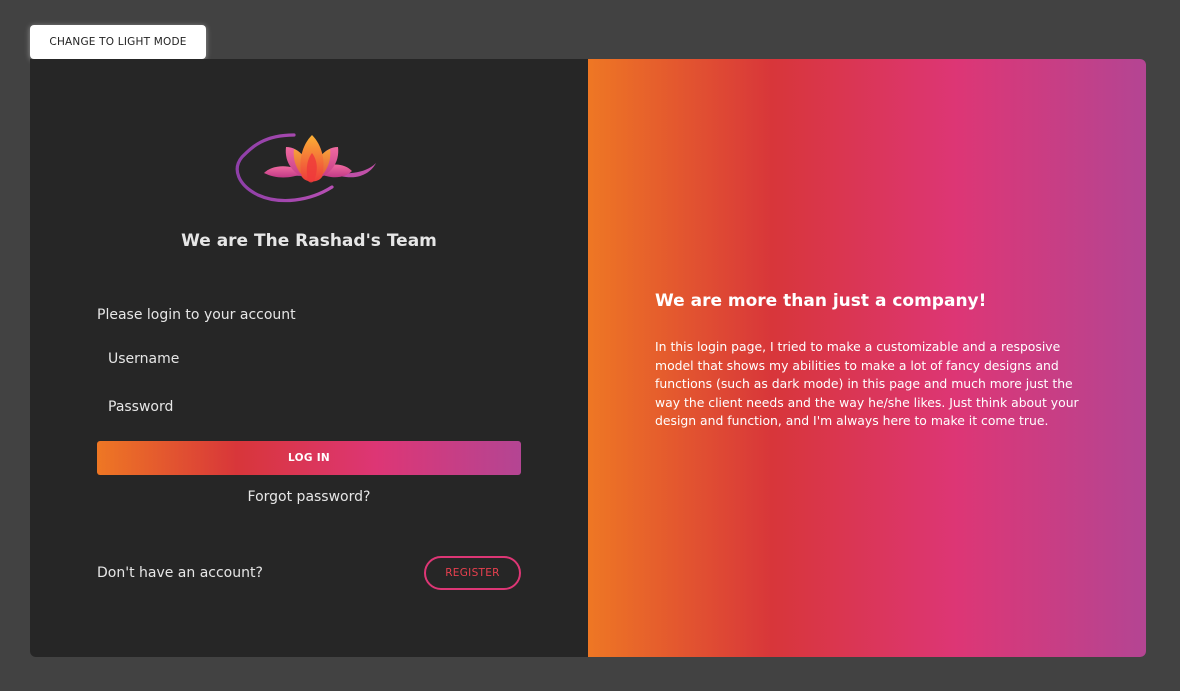 Image resolution: width=1180 pixels, height=691 pixels. What do you see at coordinates (309, 497) in the screenshot?
I see `forgot-password-link: Forgot password?` at bounding box center [309, 497].